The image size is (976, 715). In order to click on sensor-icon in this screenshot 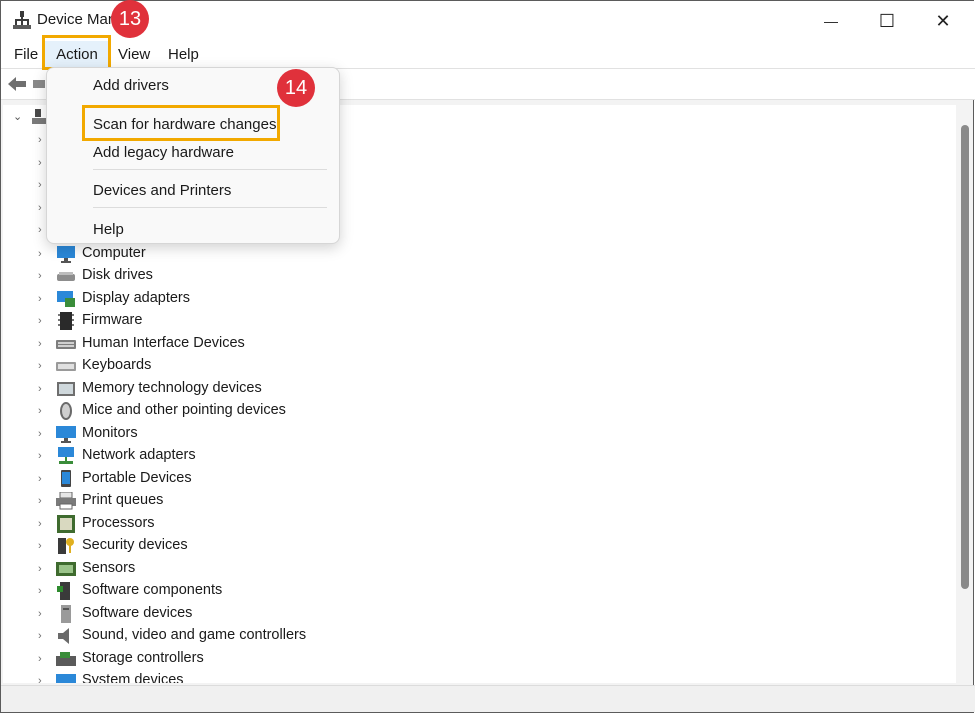, I will do `click(66, 569)`.